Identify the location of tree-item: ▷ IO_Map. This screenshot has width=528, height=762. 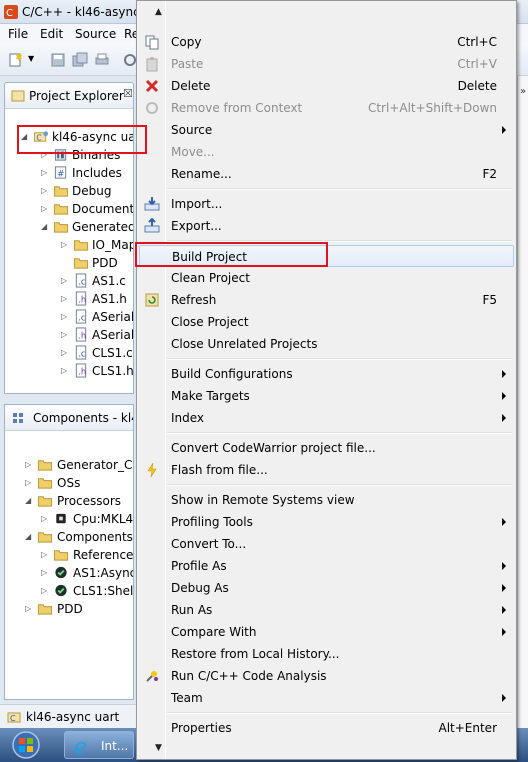
(69, 245).